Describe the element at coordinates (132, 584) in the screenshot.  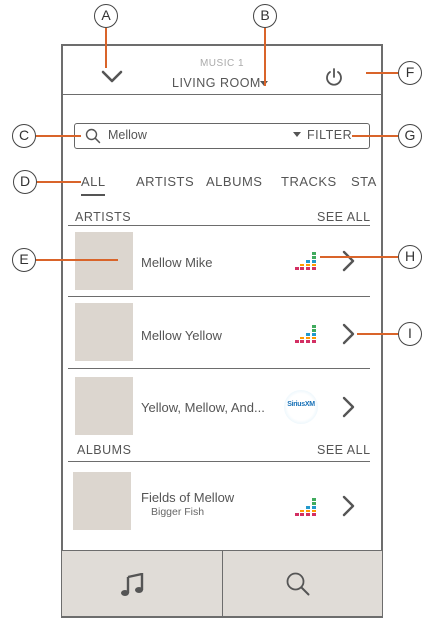
I see `music-note-icon` at that location.